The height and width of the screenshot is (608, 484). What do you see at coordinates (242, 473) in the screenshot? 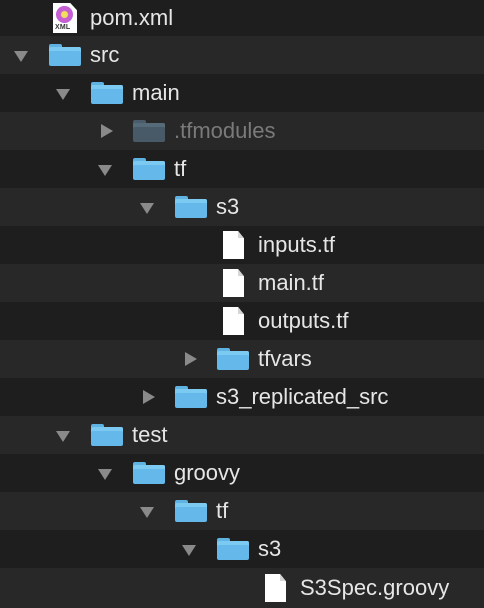
I see `tree-row-groovy: groovy` at bounding box center [242, 473].